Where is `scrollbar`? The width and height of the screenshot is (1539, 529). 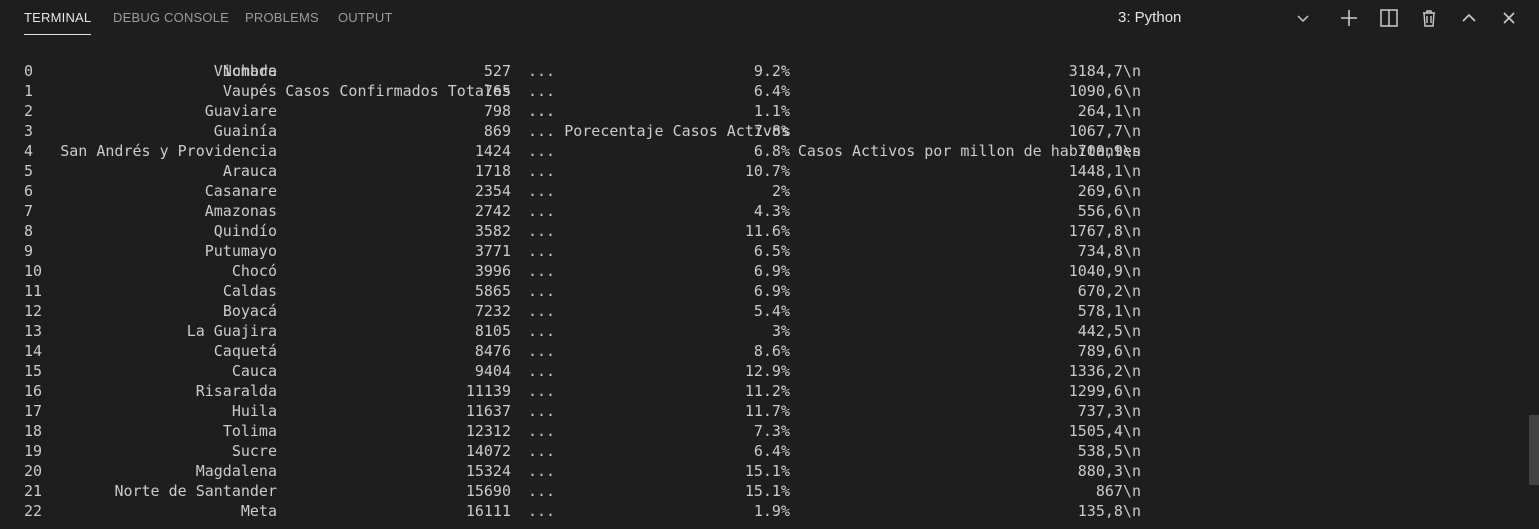 scrollbar is located at coordinates (1534, 284).